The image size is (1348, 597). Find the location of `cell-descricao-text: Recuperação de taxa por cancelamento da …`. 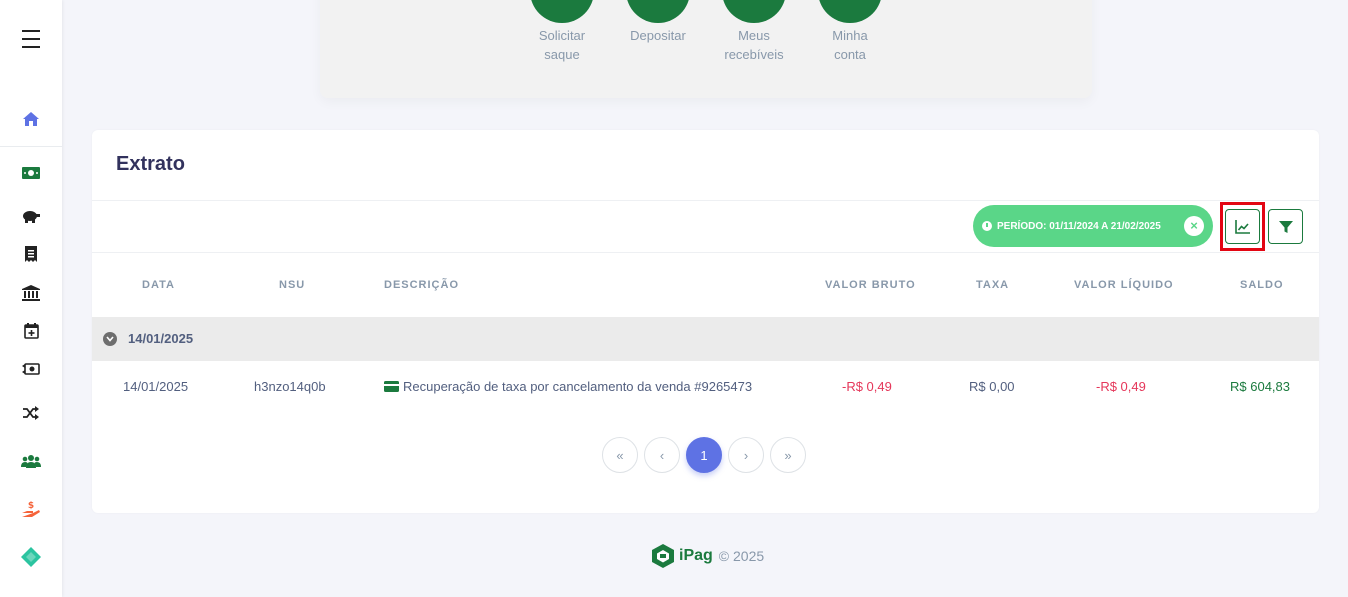

cell-descricao-text: Recuperação de taxa por cancelamento da … is located at coordinates (578, 386).